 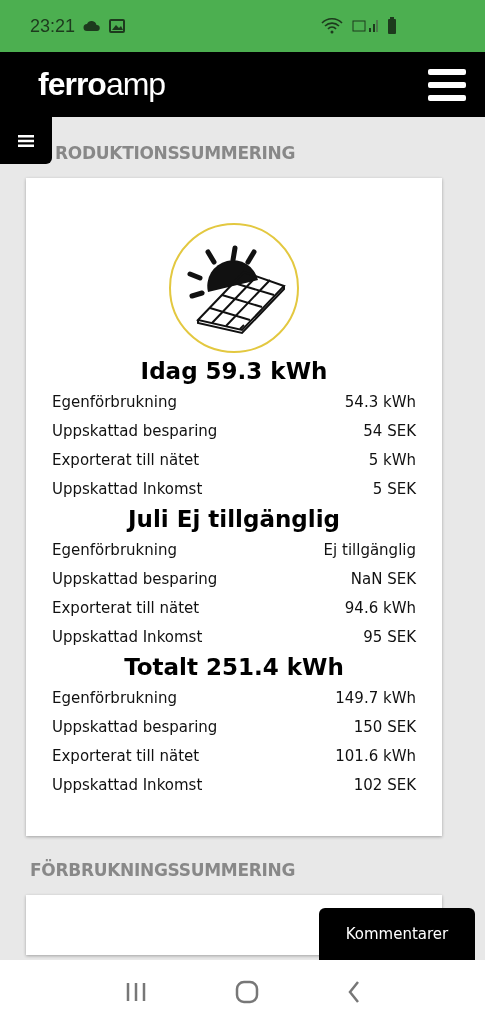 I want to click on row-value: 149.7 kWh, so click(x=375, y=698).